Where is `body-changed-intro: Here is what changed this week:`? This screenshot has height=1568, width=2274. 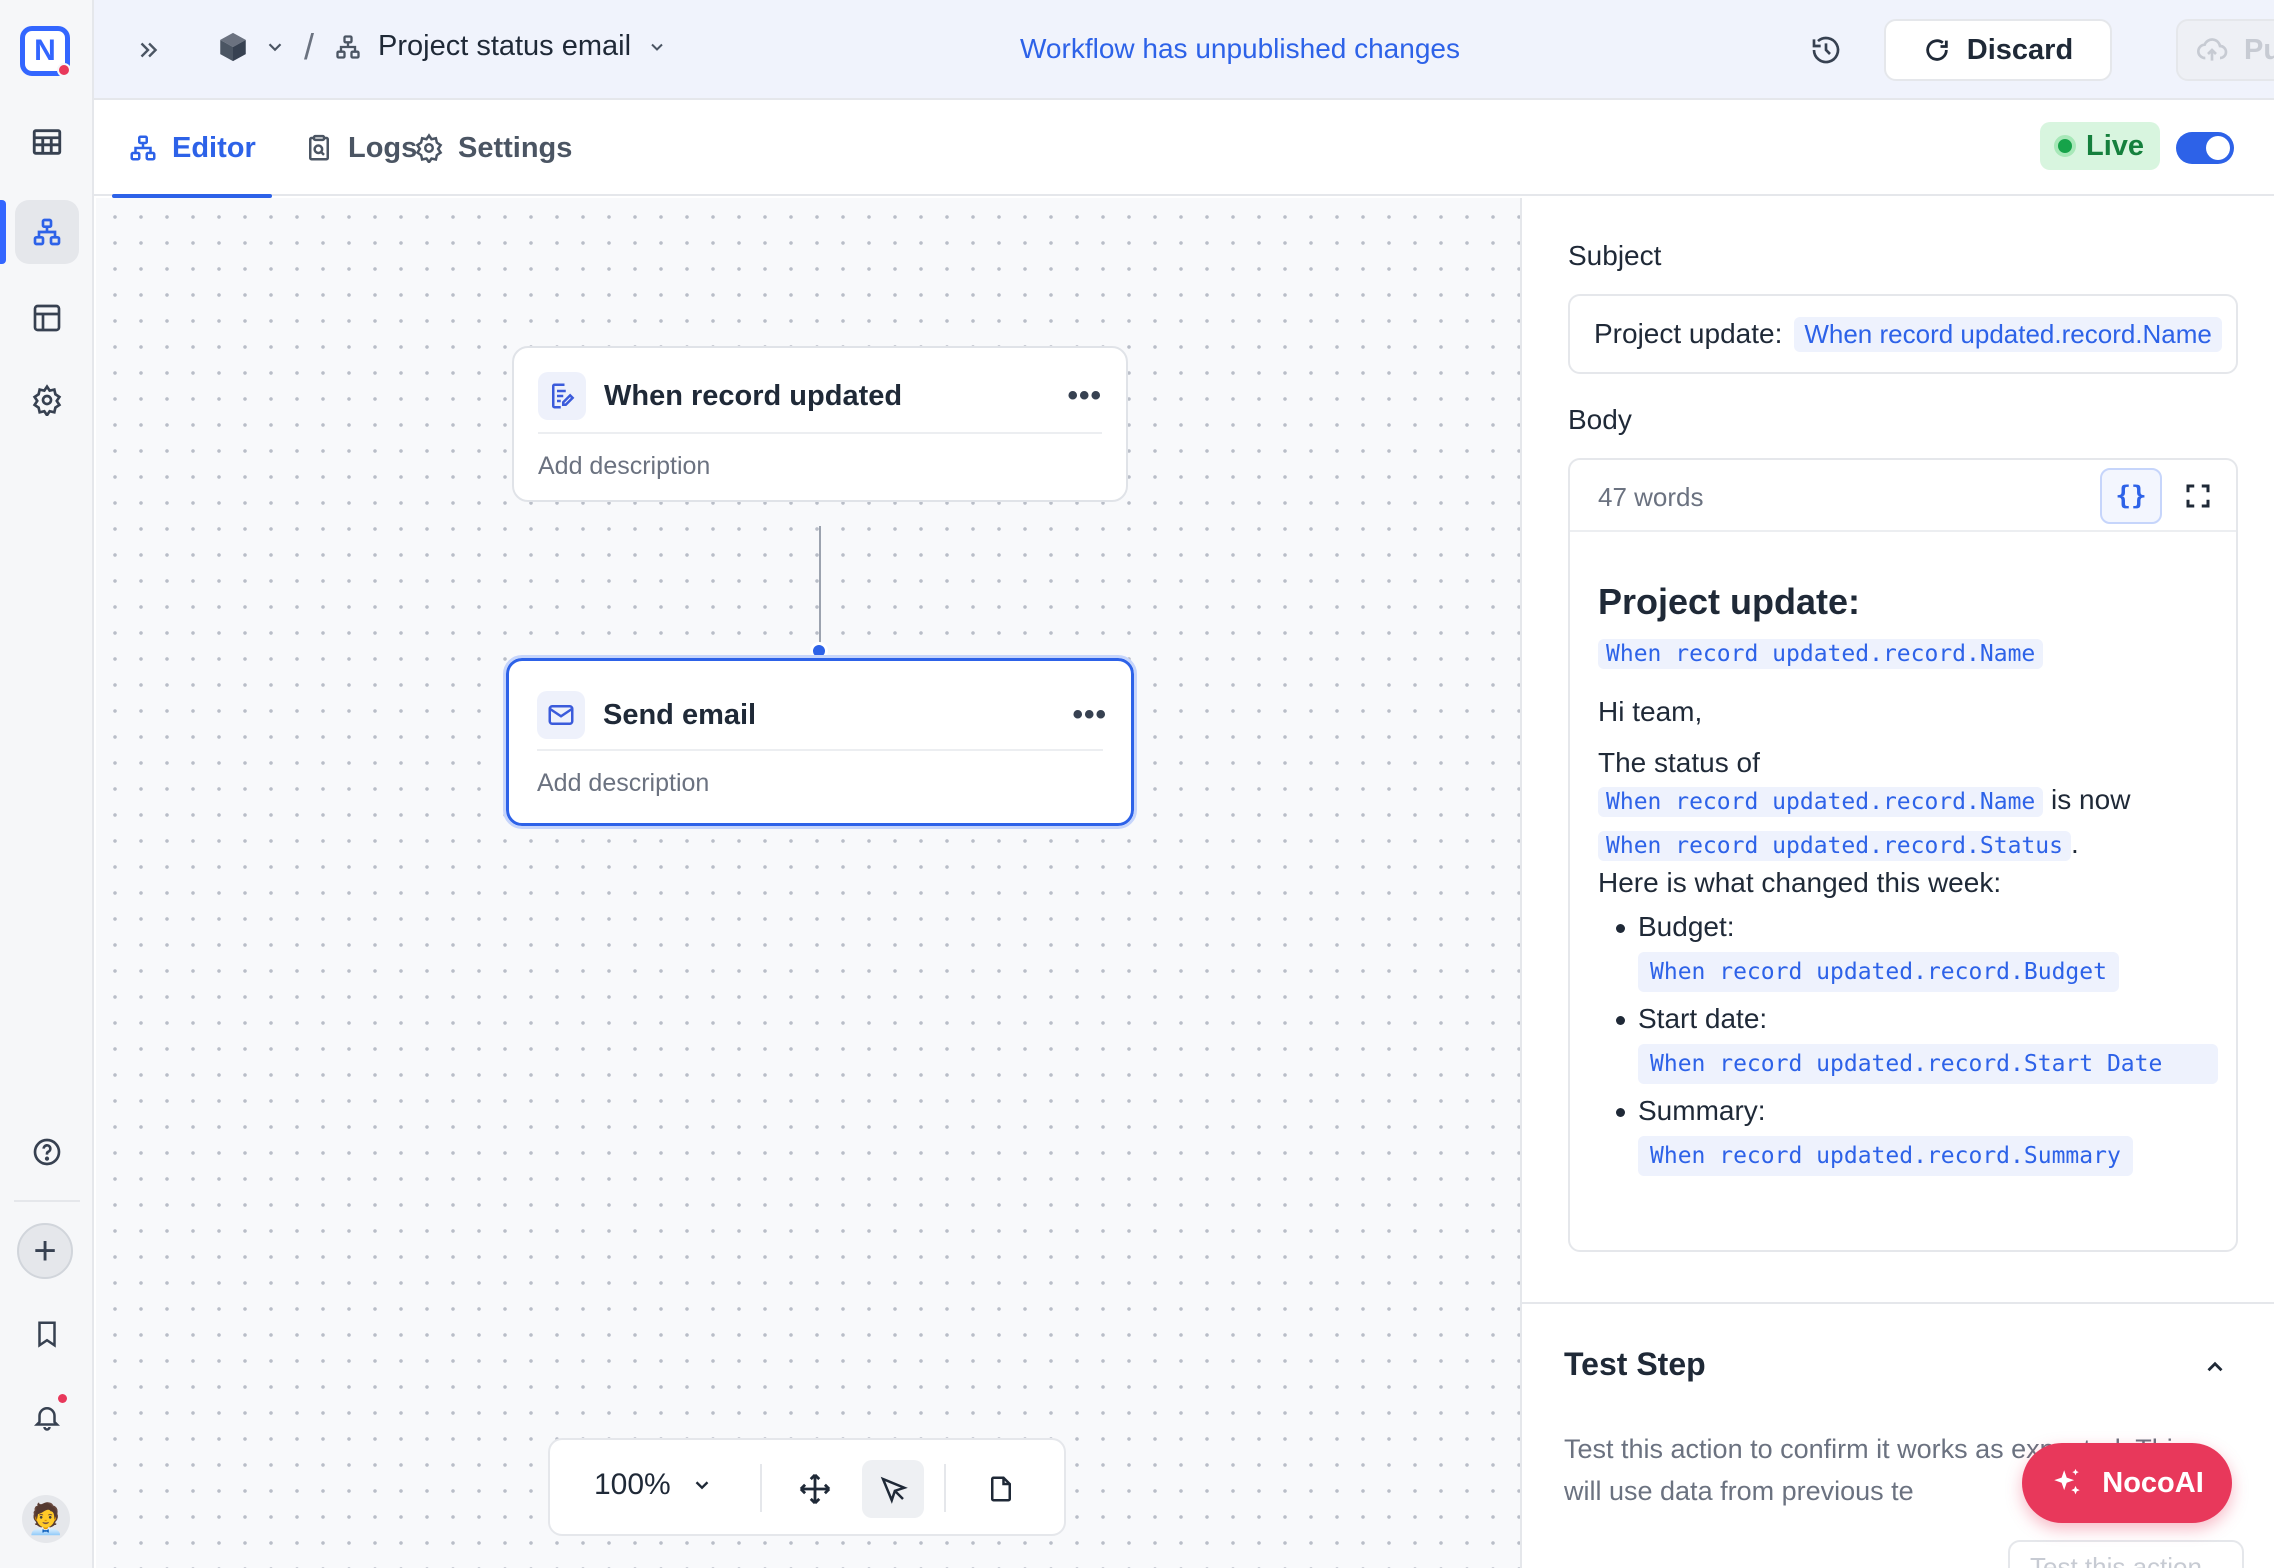 body-changed-intro: Here is what changed this week: is located at coordinates (1800, 882).